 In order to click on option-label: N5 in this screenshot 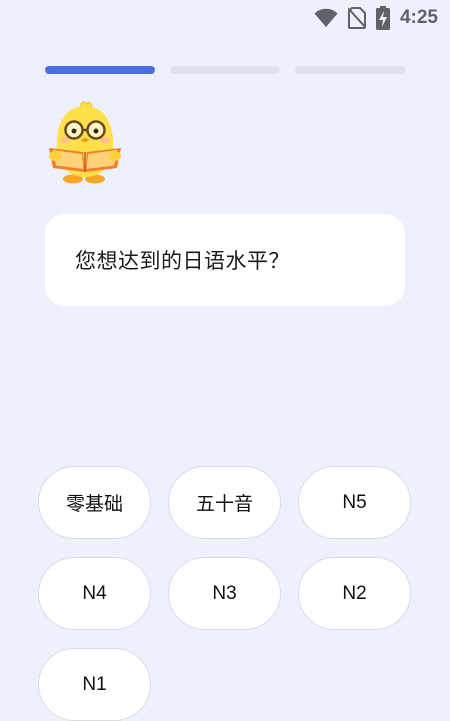, I will do `click(354, 502)`.